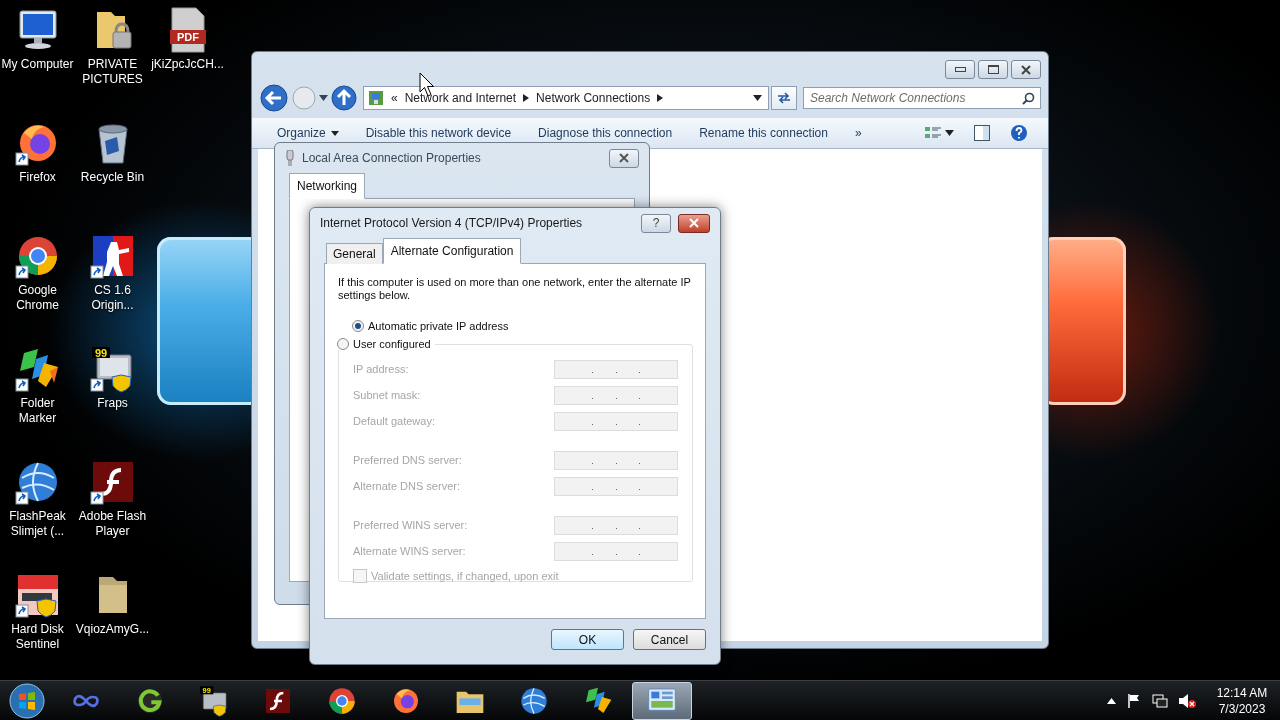 Image resolution: width=1280 pixels, height=720 pixels. I want to click on window-title: Local Area Connection Properties, so click(391, 158).